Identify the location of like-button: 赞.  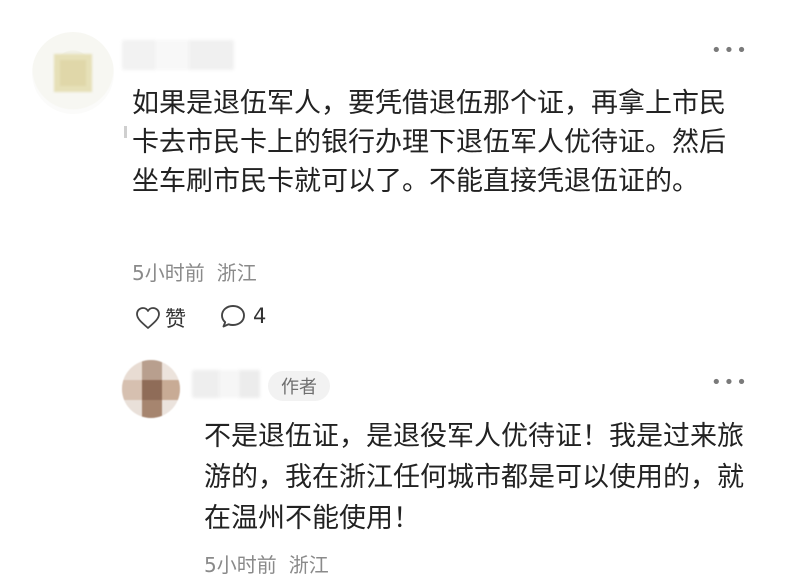
(160, 318).